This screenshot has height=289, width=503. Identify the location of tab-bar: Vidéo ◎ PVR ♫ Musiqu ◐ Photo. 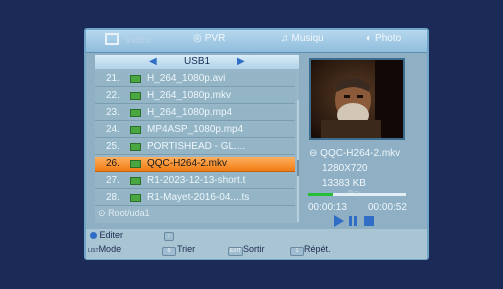
(256, 41).